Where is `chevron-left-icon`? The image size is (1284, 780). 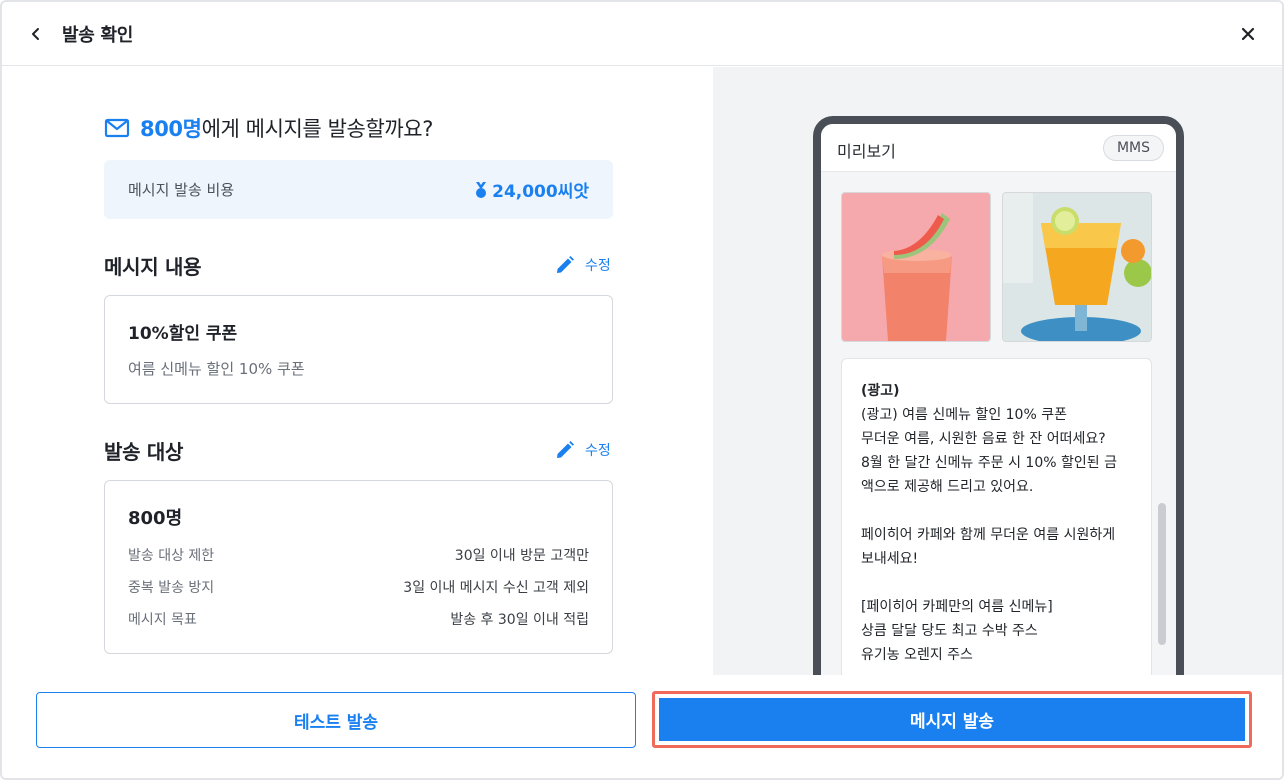
chevron-left-icon is located at coordinates (35, 34).